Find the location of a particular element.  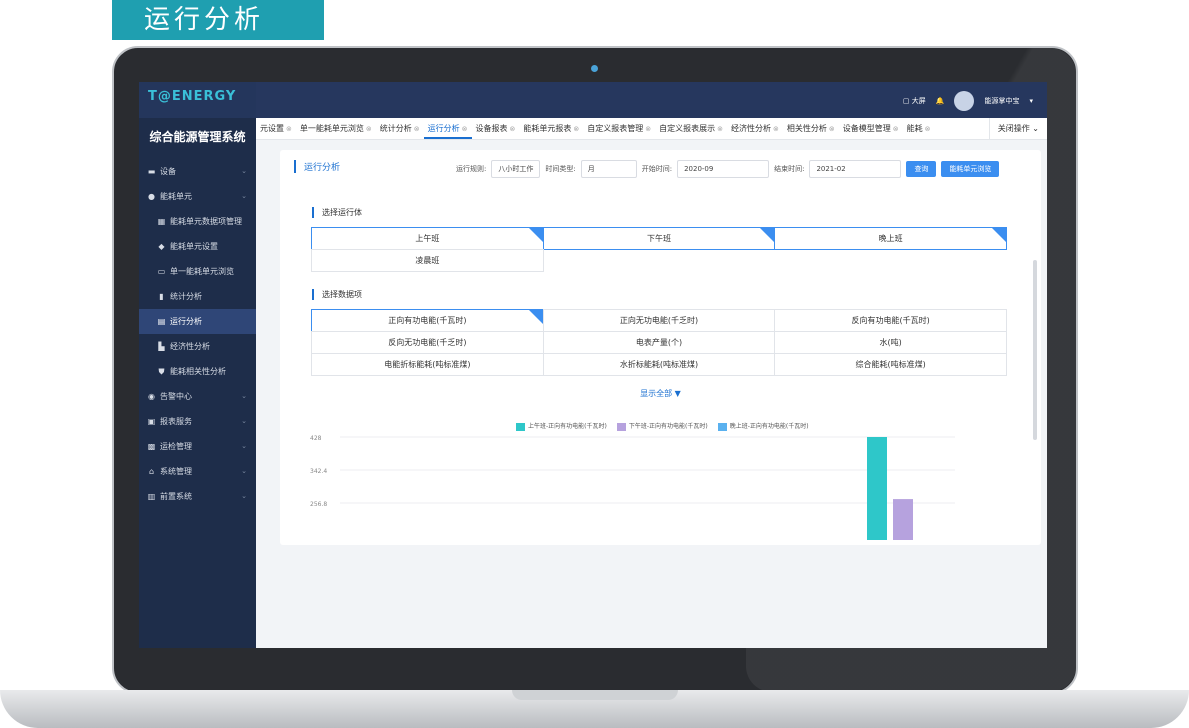

sidebar-item-label: 能耗单元 is located at coordinates (176, 196).